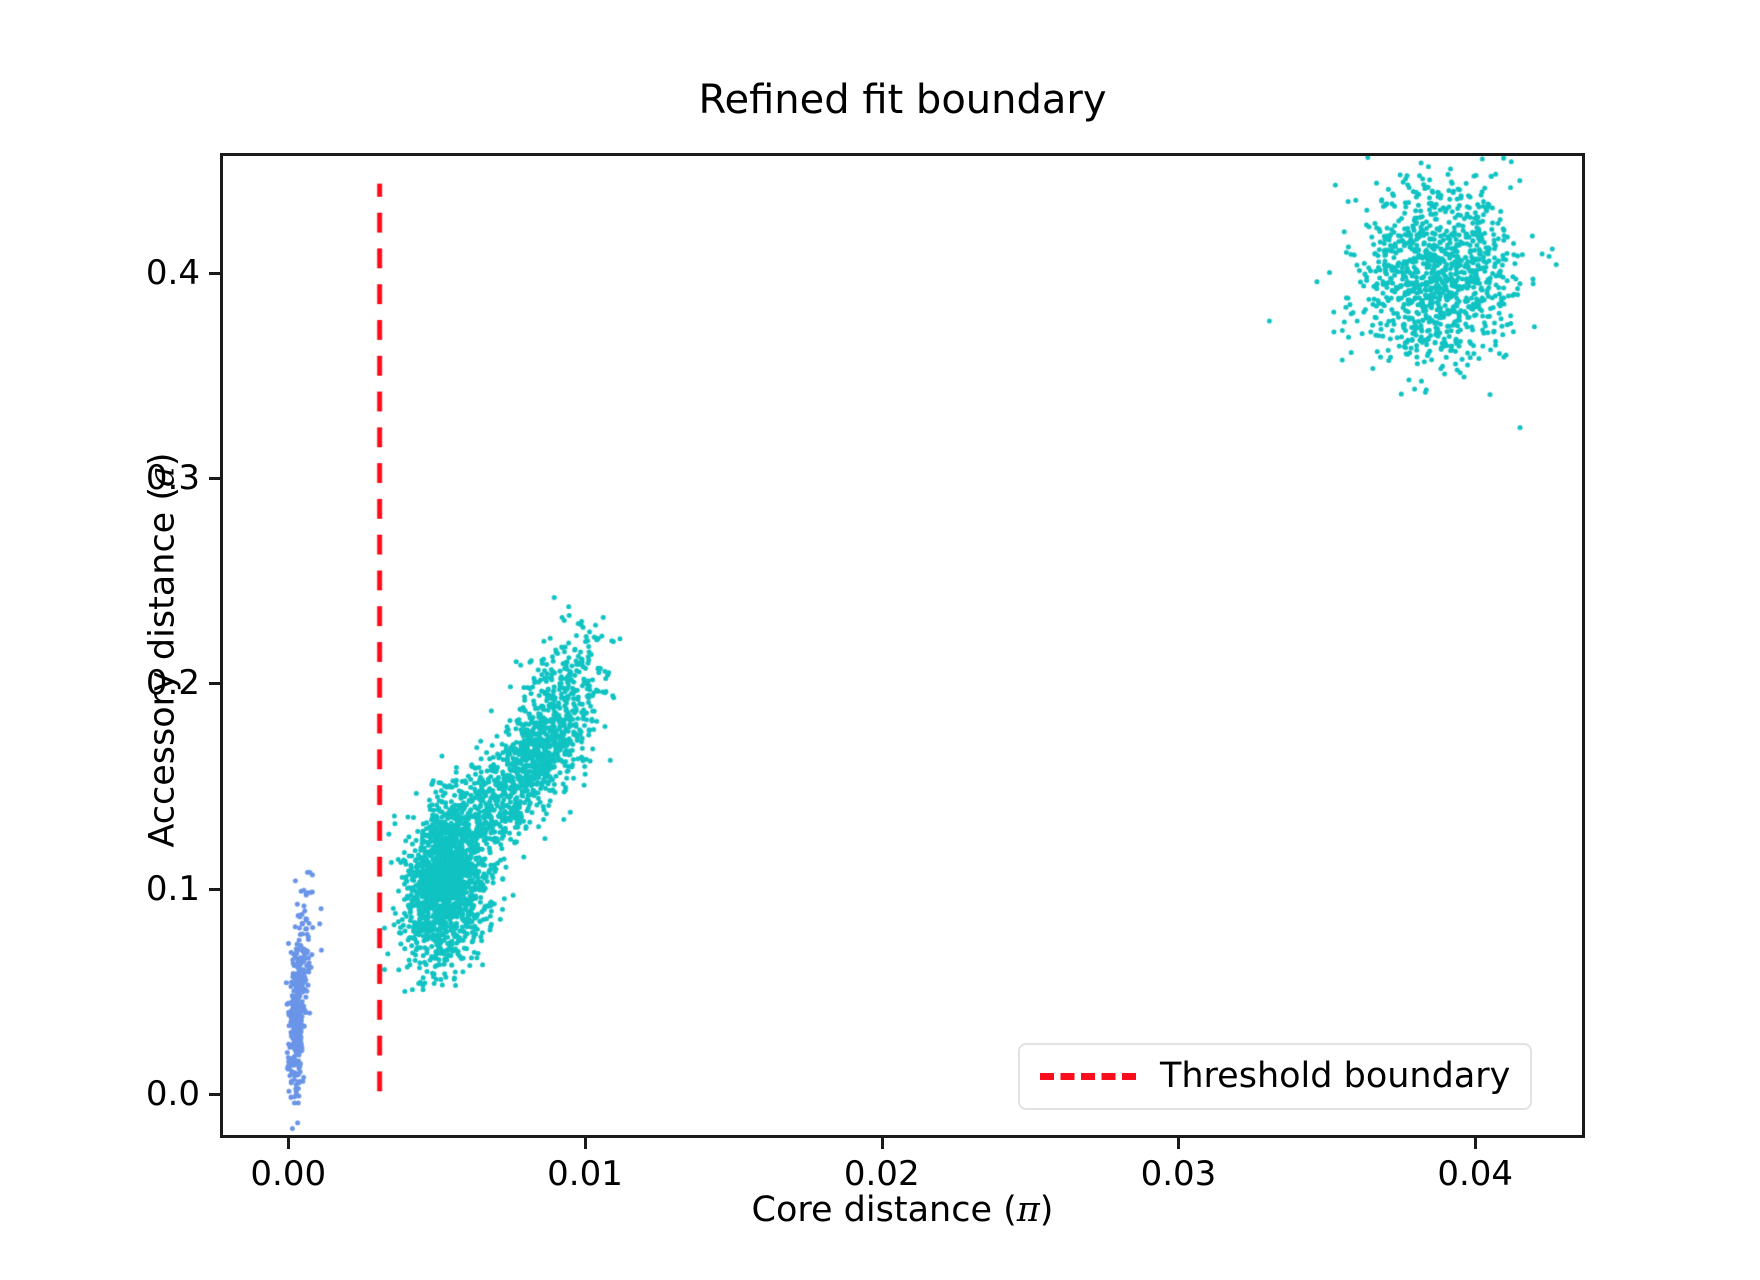  I want to click on chart-title-text: Refined fit boundary, so click(902, 100).